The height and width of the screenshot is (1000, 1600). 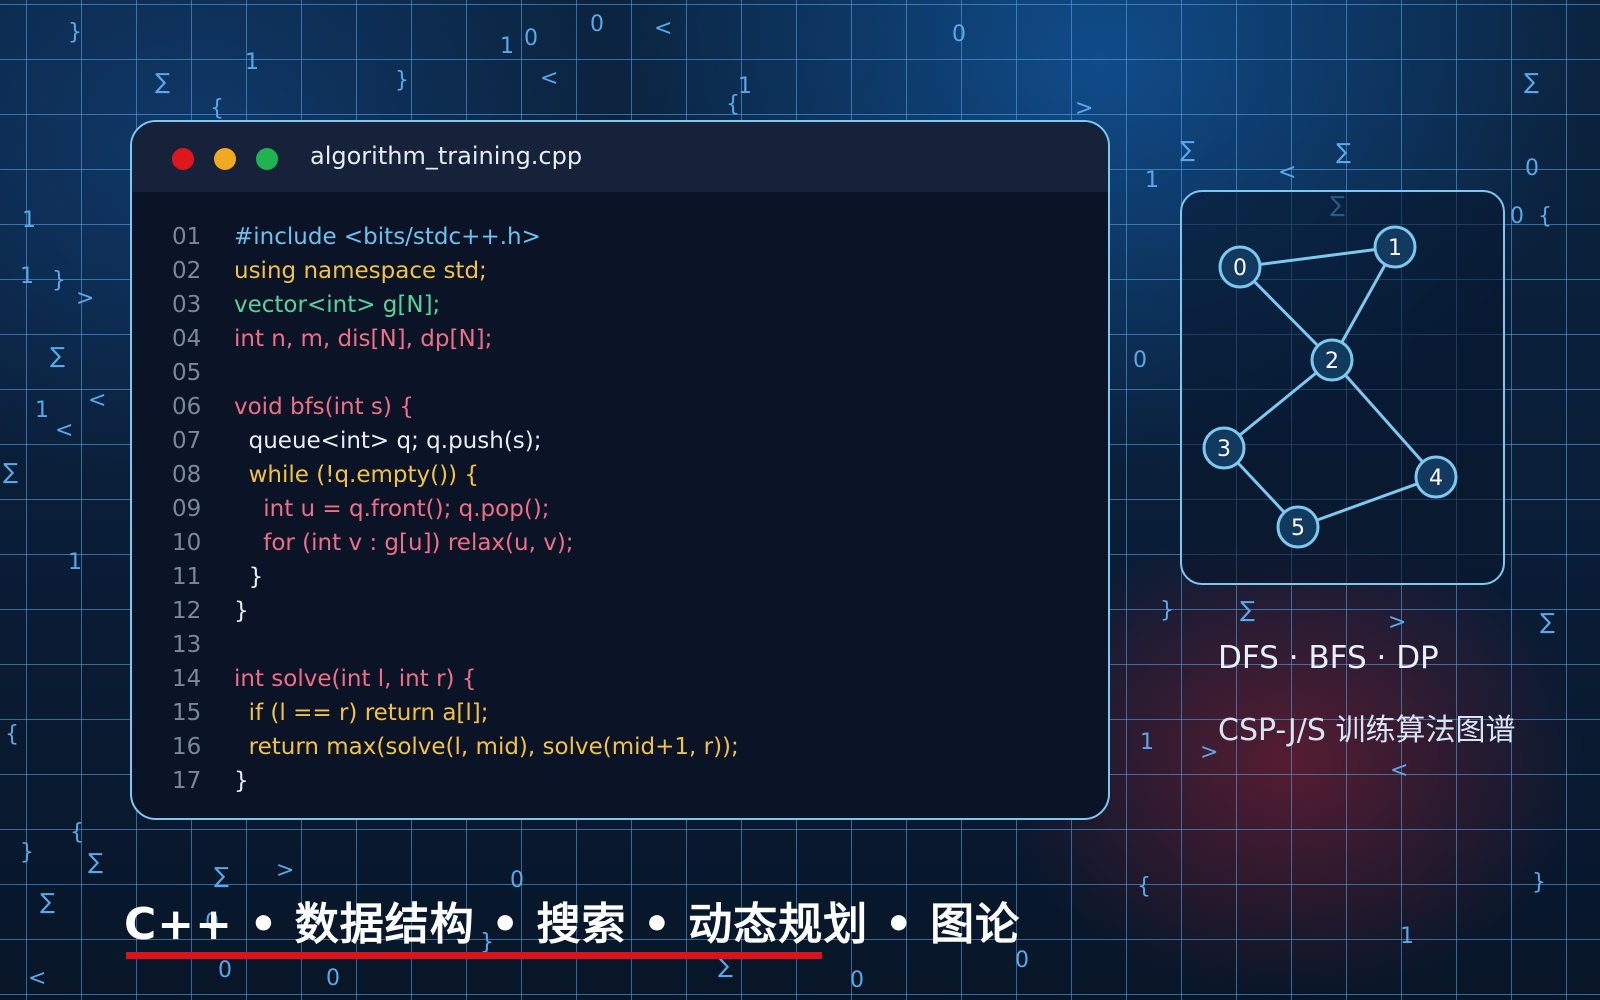 I want to click on close-button, so click(x=183, y=159).